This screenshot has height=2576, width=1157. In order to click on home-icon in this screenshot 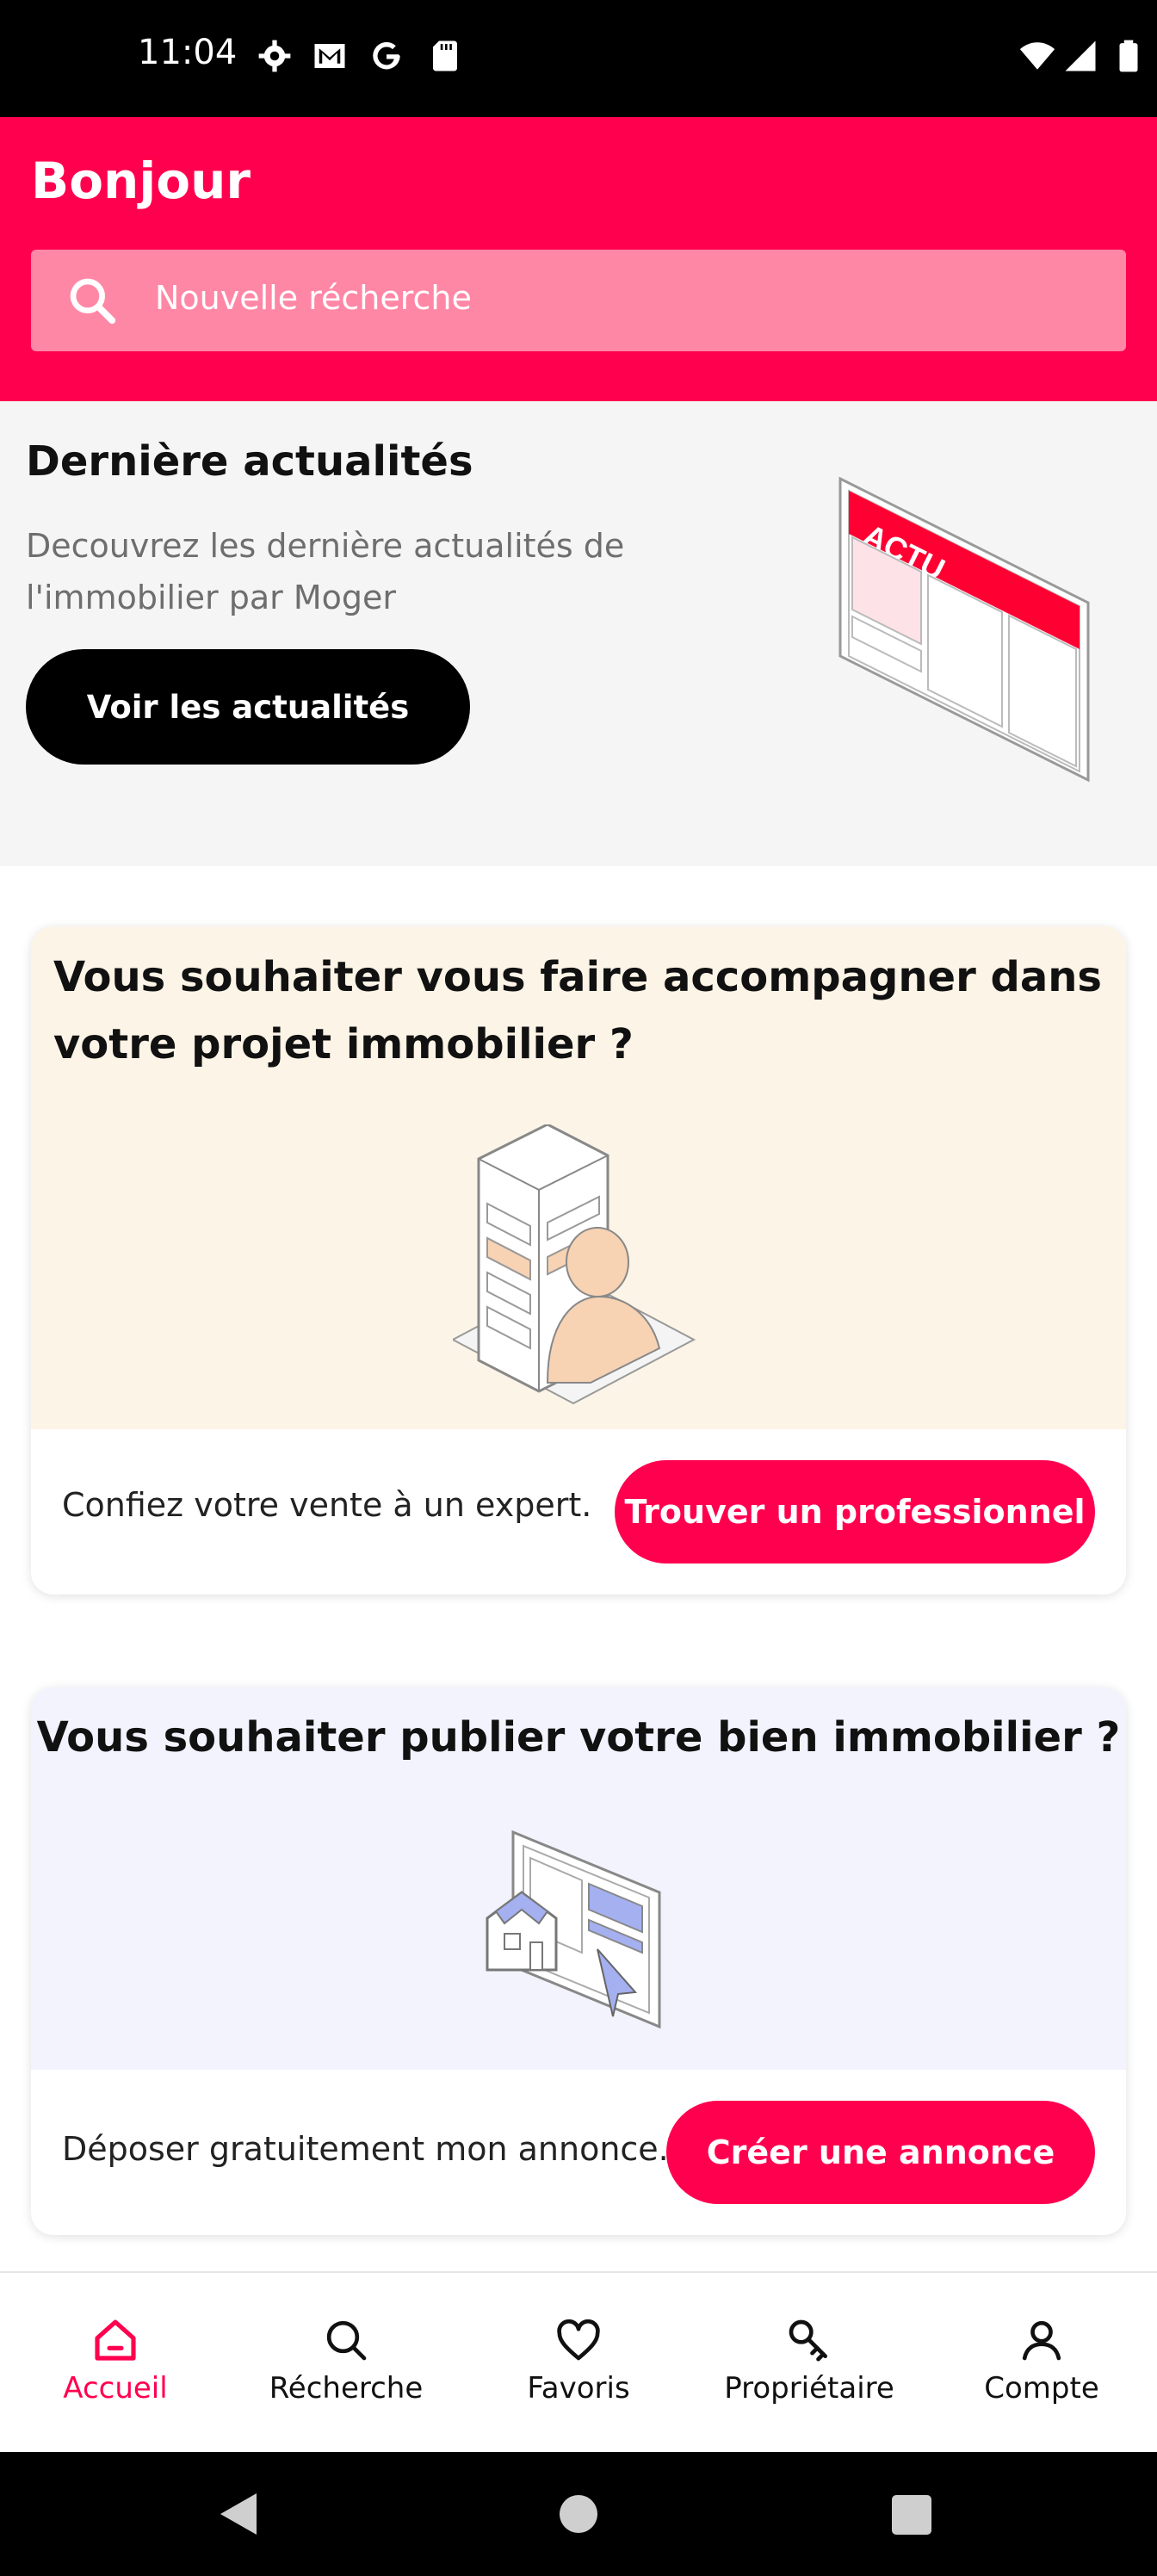, I will do `click(115, 2340)`.